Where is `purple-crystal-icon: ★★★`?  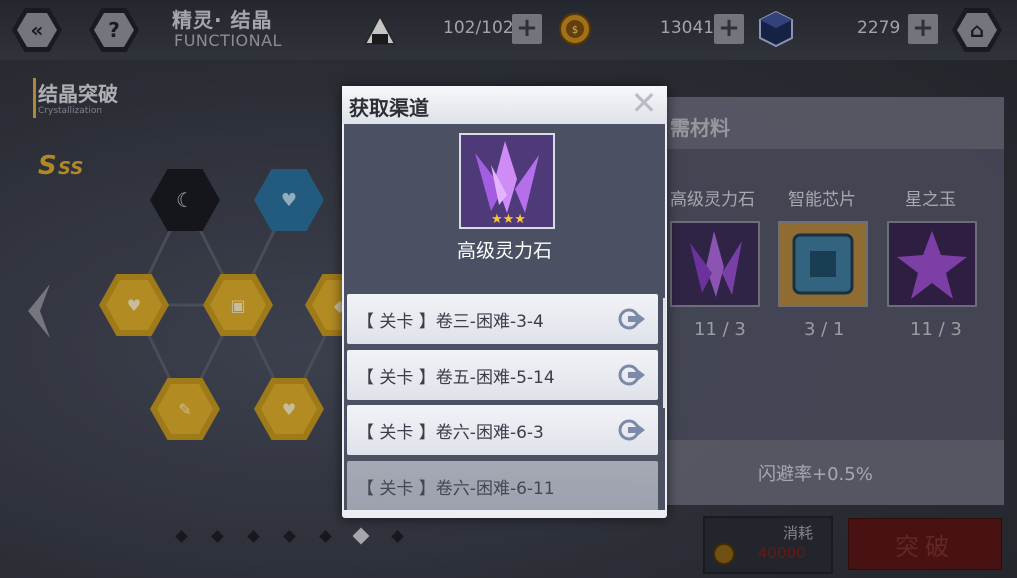
purple-crystal-icon: ★★★ is located at coordinates (507, 181).